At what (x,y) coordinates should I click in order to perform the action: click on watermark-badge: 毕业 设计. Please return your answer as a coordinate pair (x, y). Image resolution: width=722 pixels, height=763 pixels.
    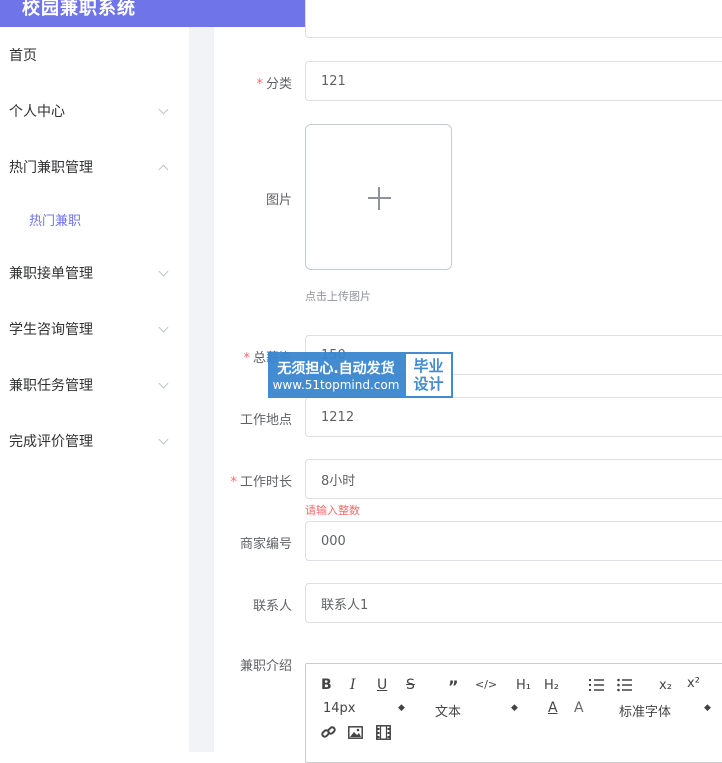
    Looking at the image, I should click on (428, 375).